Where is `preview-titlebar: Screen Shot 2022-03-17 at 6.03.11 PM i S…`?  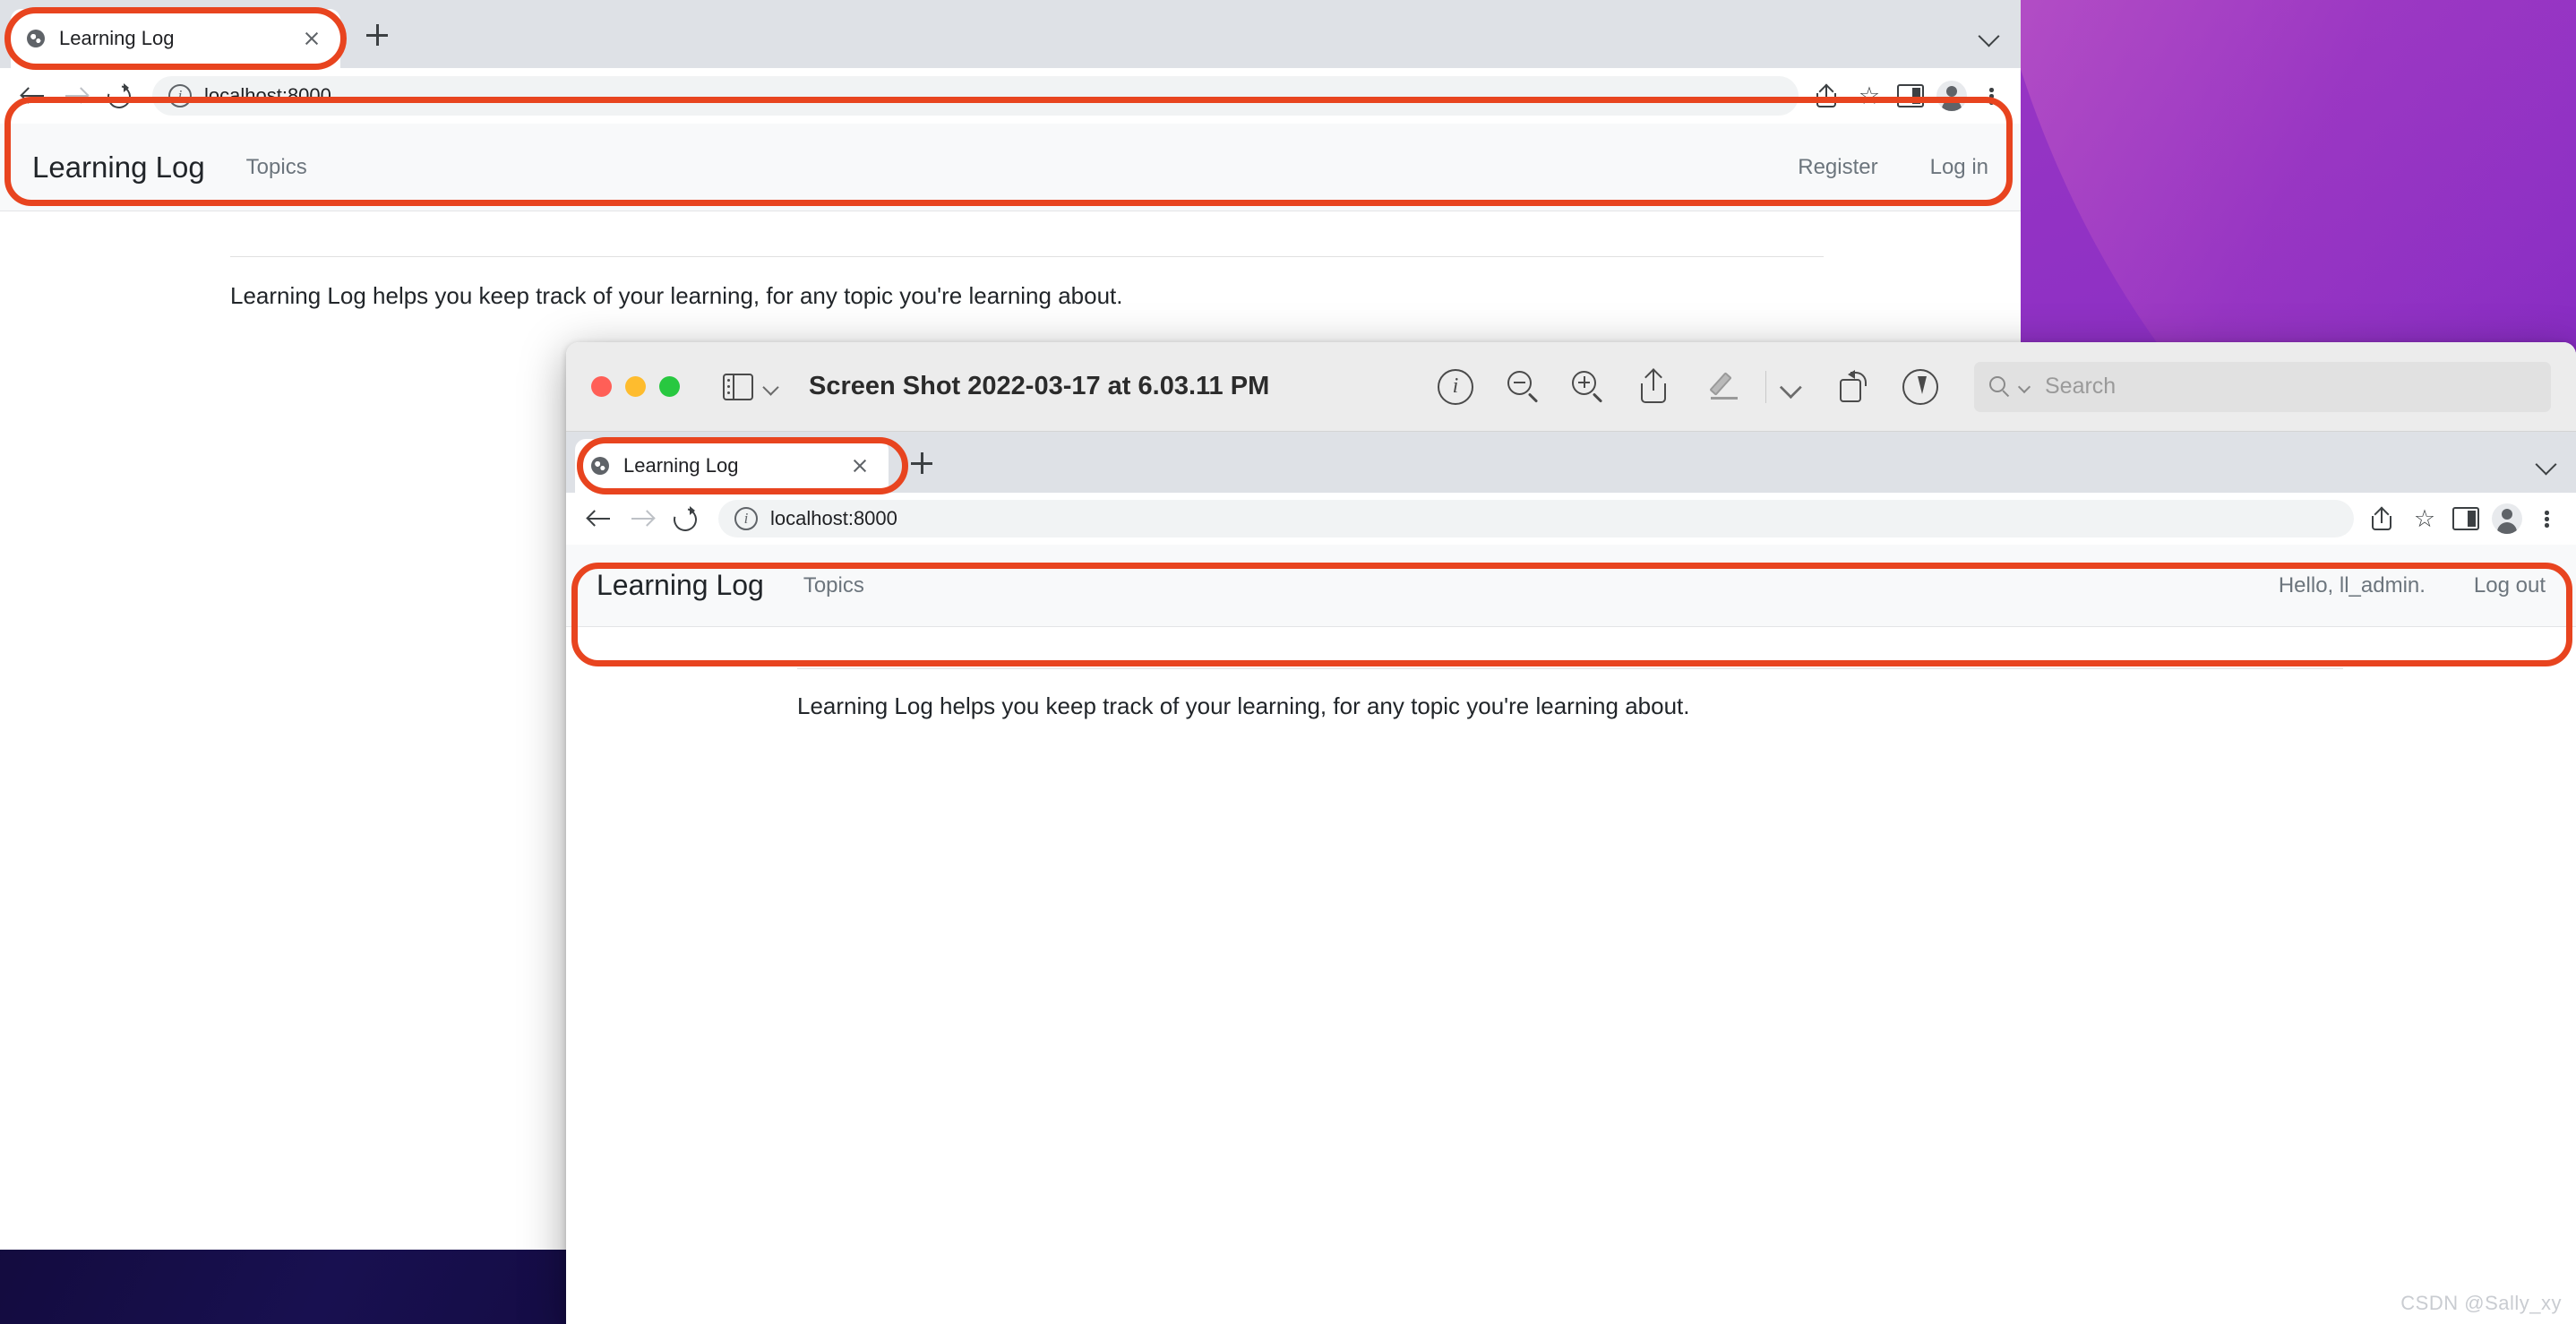
preview-titlebar: Screen Shot 2022-03-17 at 6.03.11 PM i S… is located at coordinates (1571, 387).